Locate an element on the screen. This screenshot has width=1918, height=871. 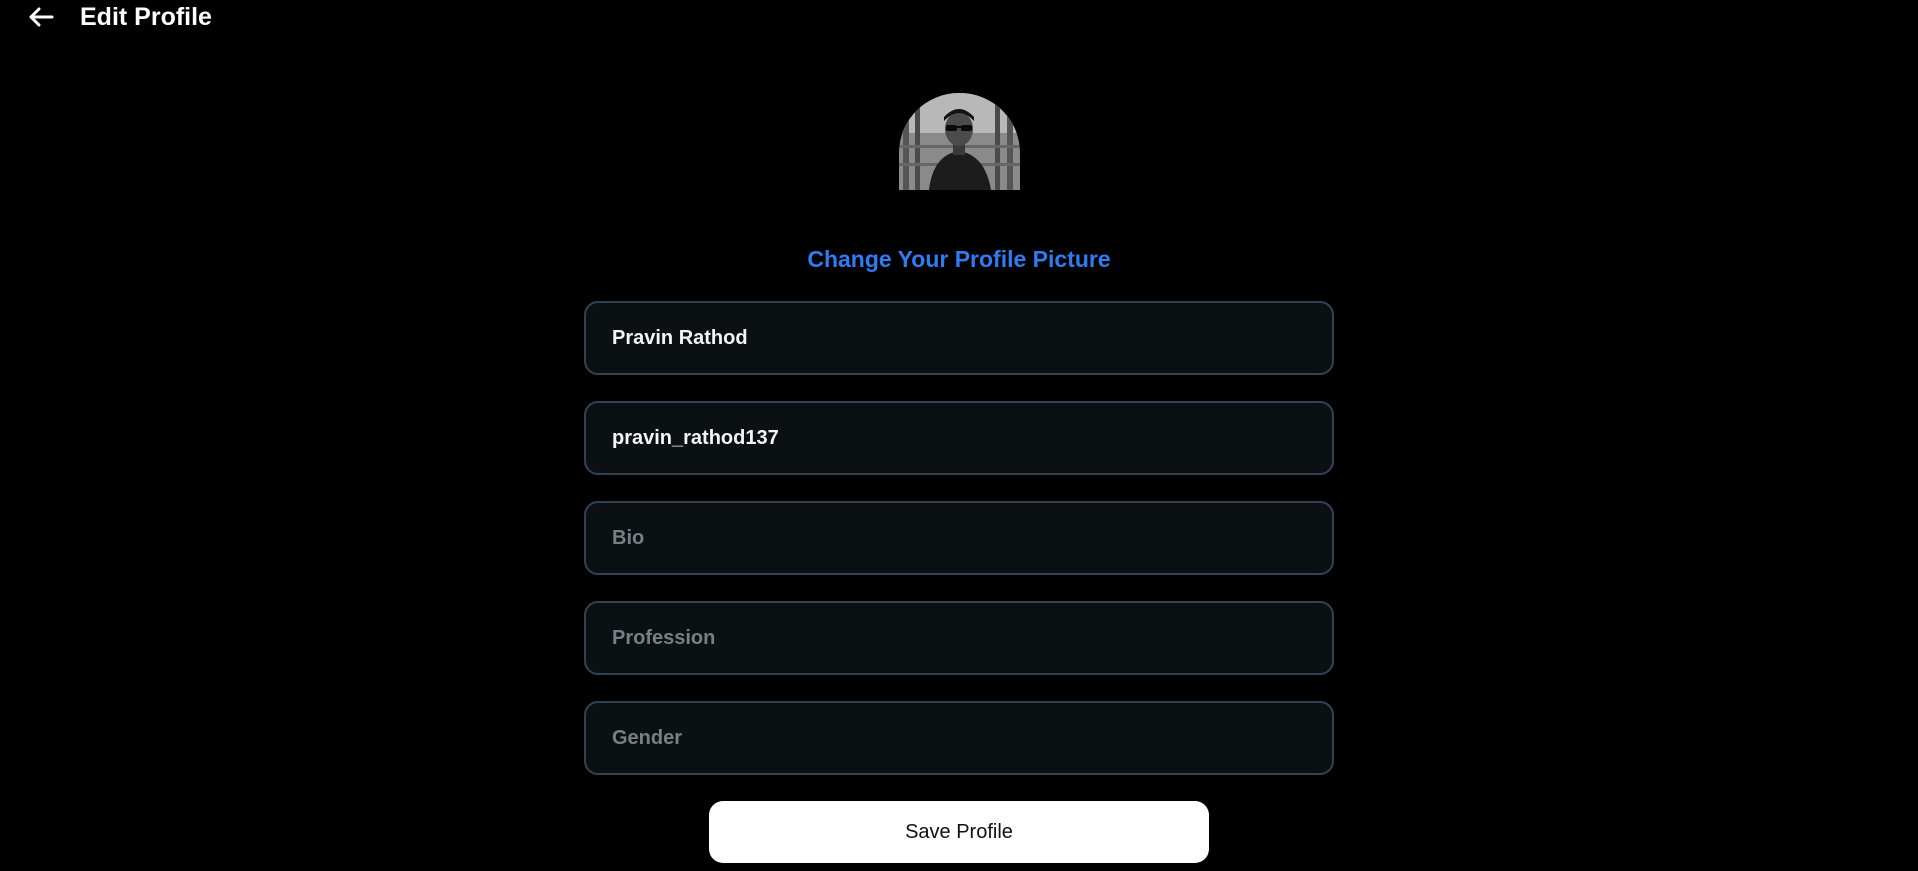
avatar is located at coordinates (959, 141).